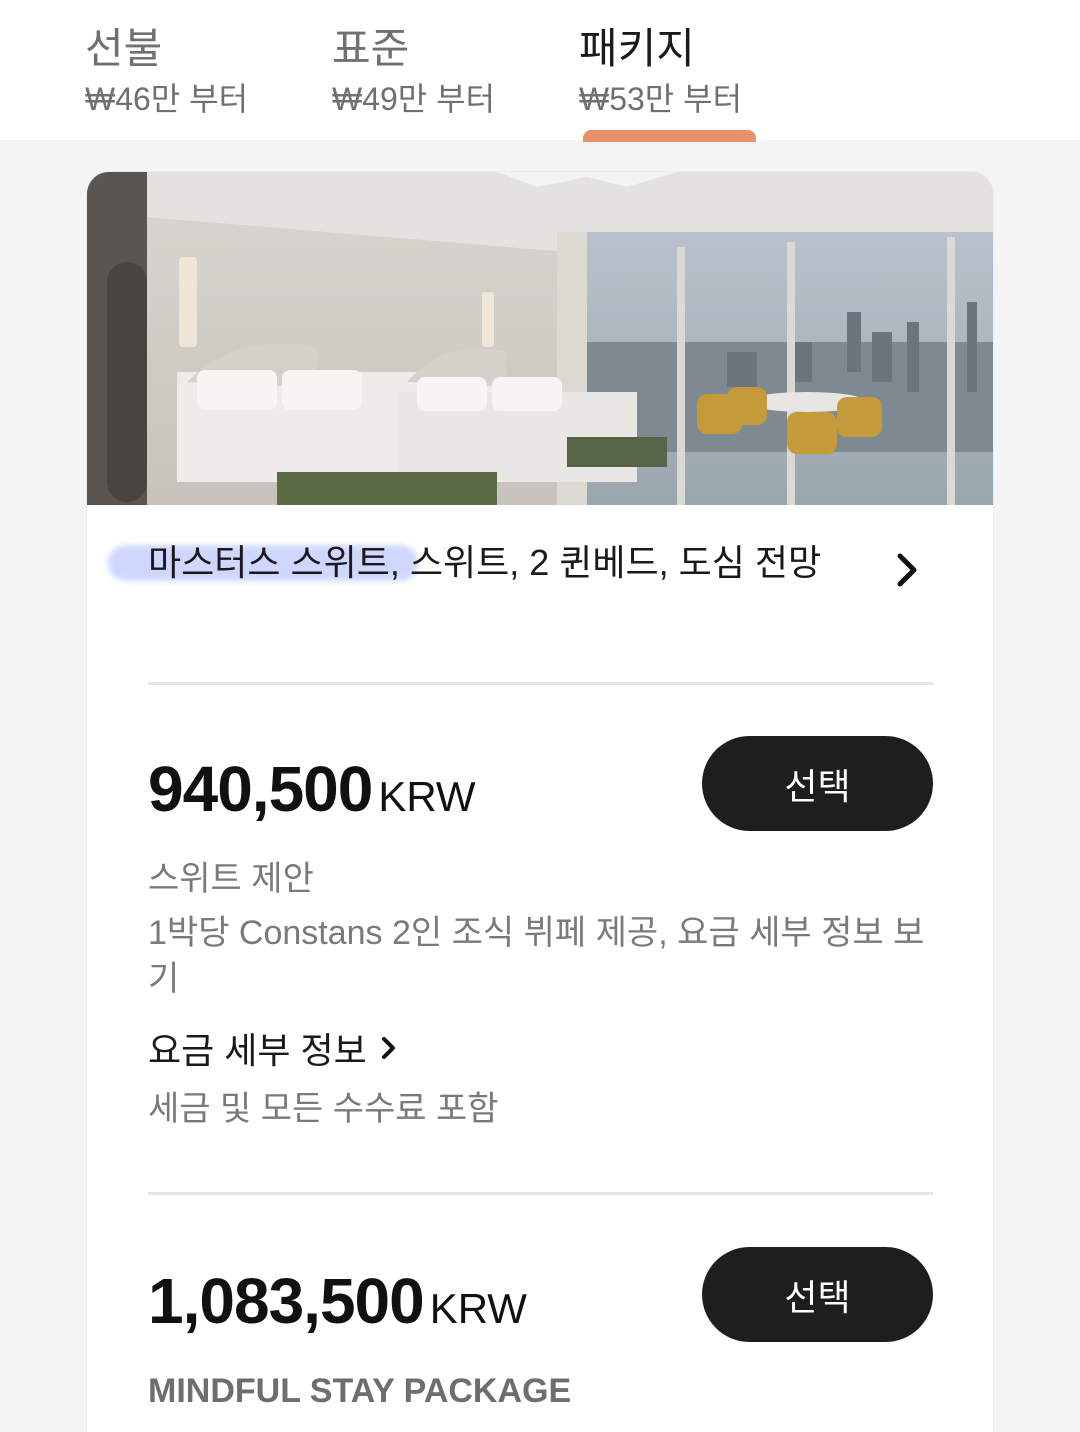 The width and height of the screenshot is (1080, 1432). I want to click on offer-price: 1,083,500 KRW, so click(337, 1301).